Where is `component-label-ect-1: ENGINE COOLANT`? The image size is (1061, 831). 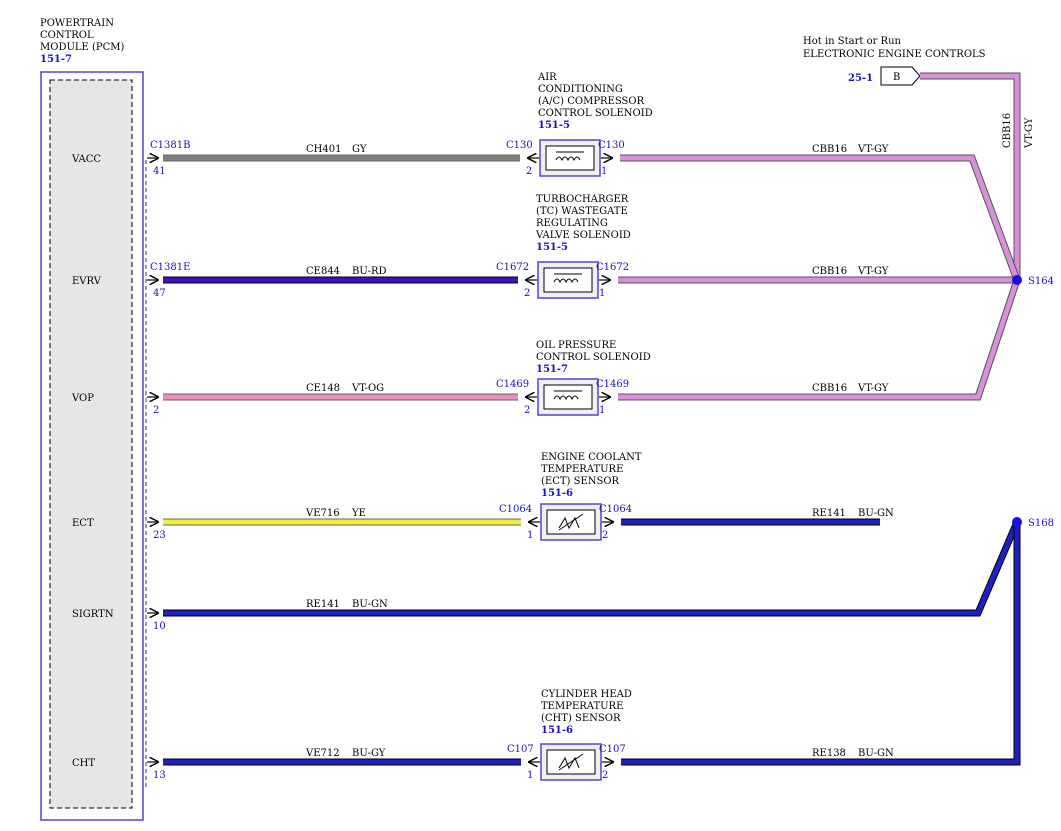 component-label-ect-1: ENGINE COOLANT is located at coordinates (591, 457).